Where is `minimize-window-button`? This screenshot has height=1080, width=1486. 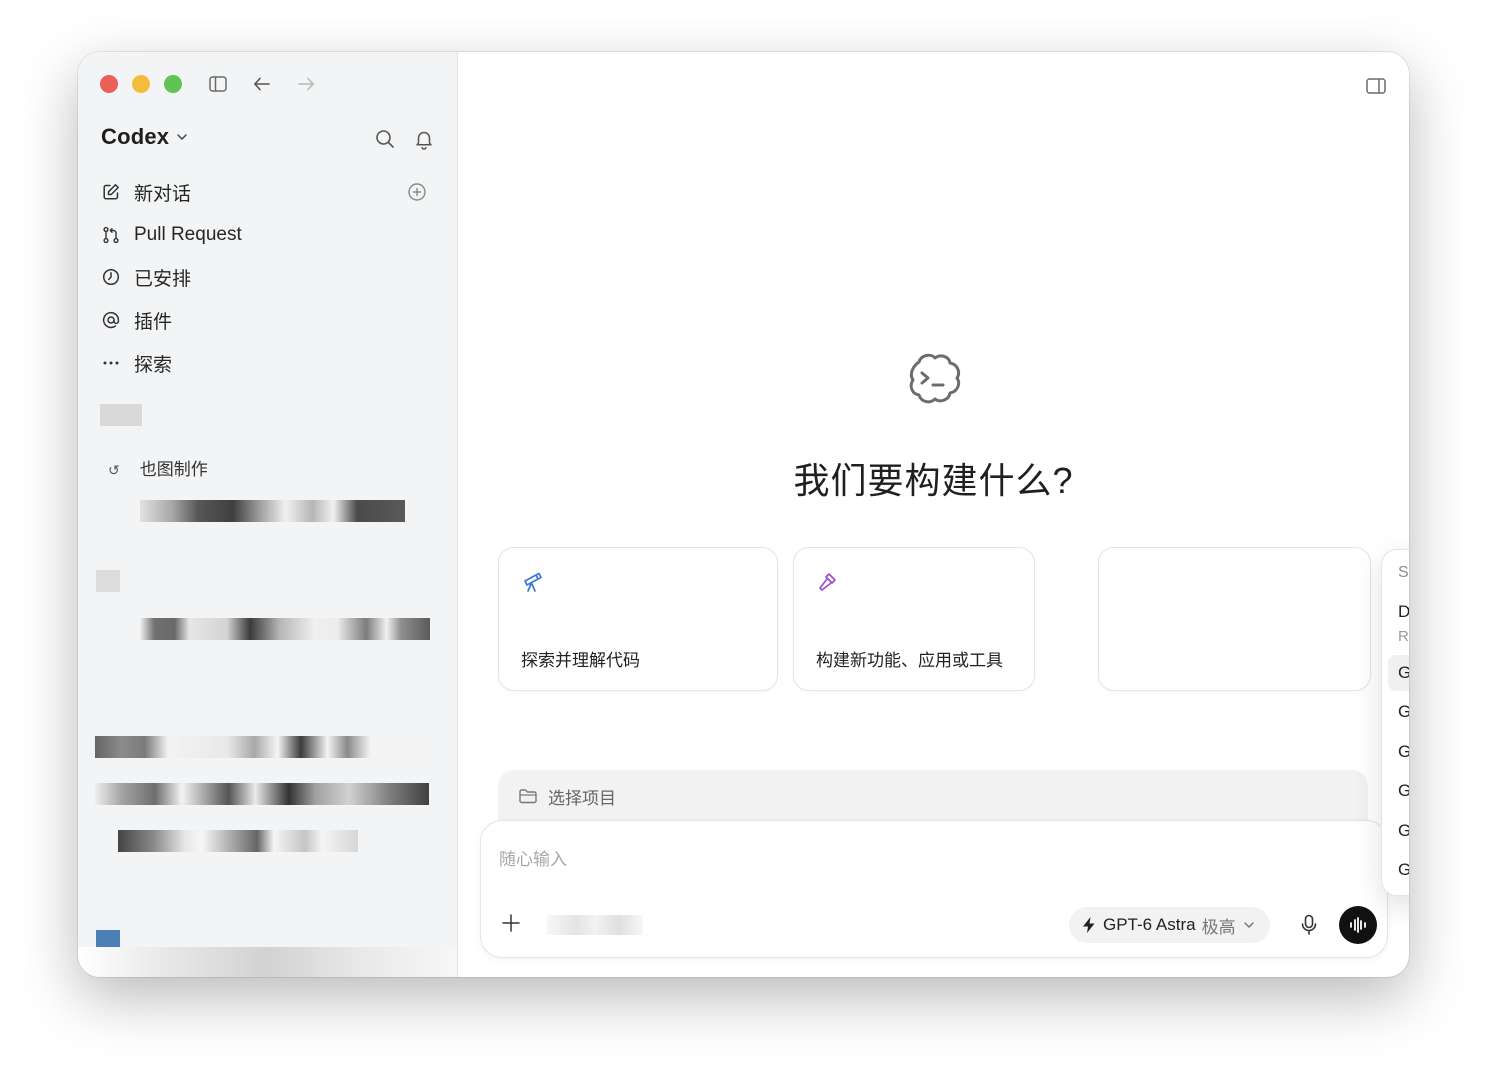 minimize-window-button is located at coordinates (141, 84).